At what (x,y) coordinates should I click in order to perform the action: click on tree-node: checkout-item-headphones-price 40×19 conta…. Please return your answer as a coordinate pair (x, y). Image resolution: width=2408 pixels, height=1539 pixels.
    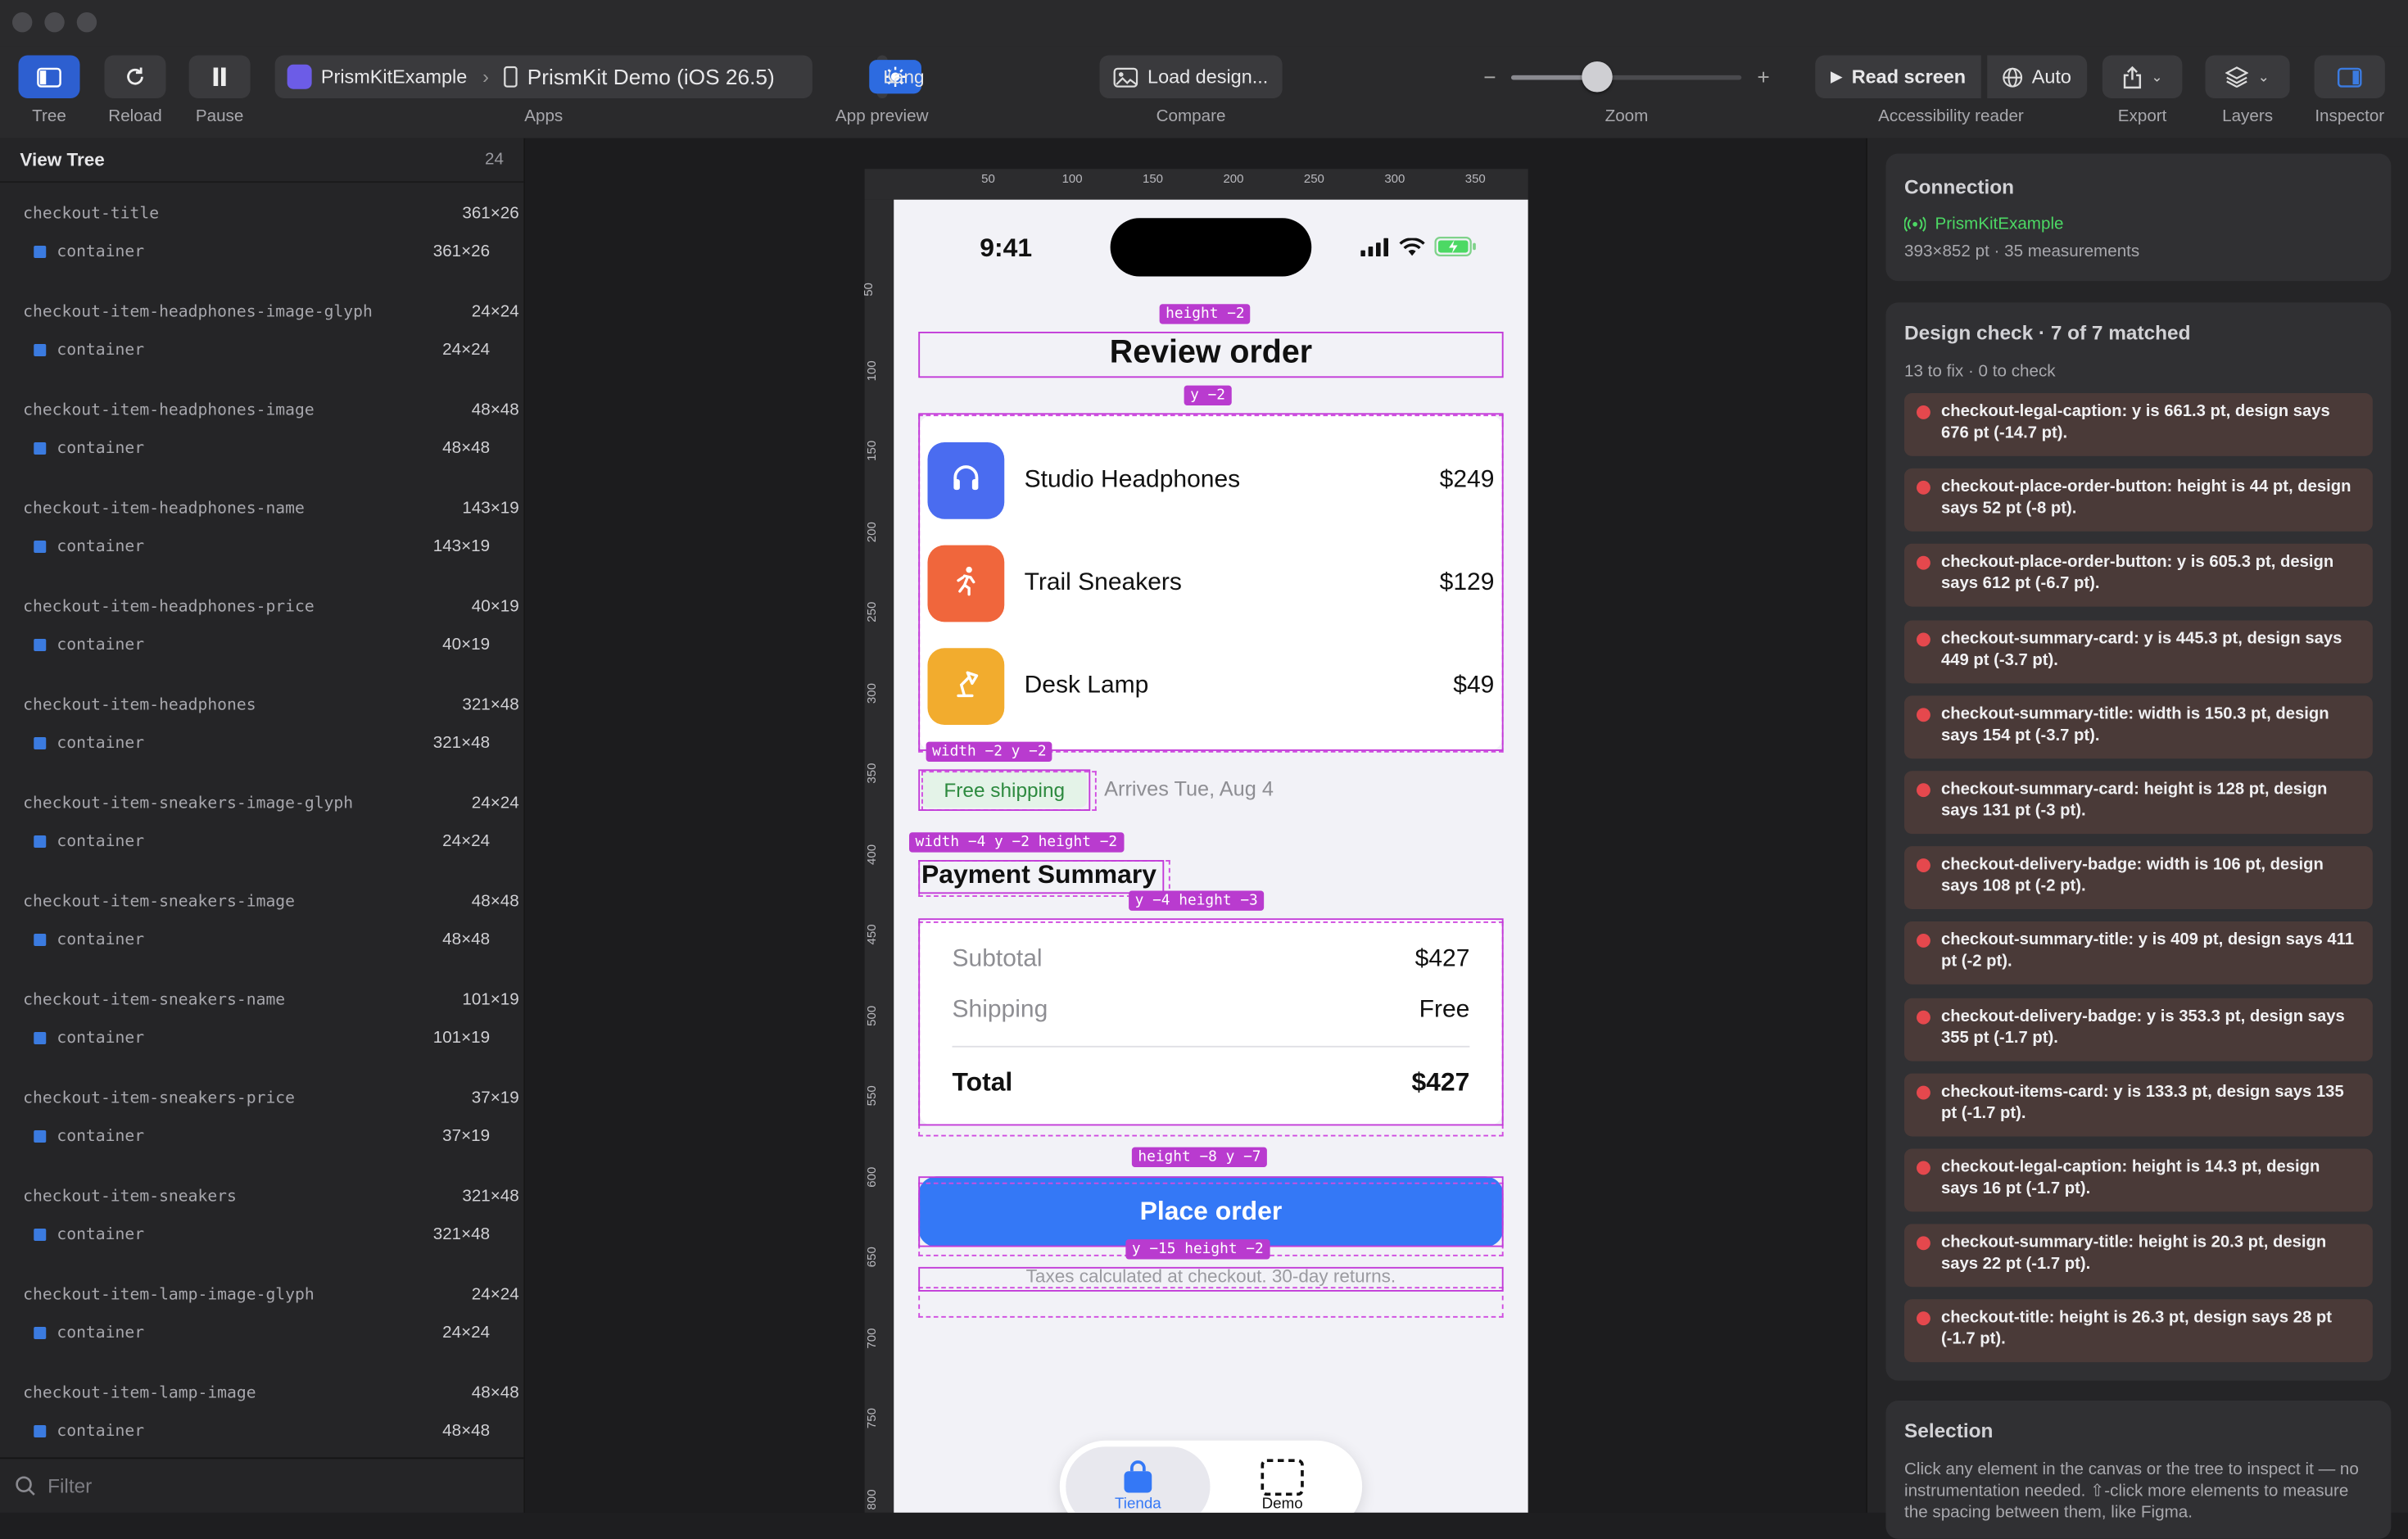
    Looking at the image, I should click on (261, 635).